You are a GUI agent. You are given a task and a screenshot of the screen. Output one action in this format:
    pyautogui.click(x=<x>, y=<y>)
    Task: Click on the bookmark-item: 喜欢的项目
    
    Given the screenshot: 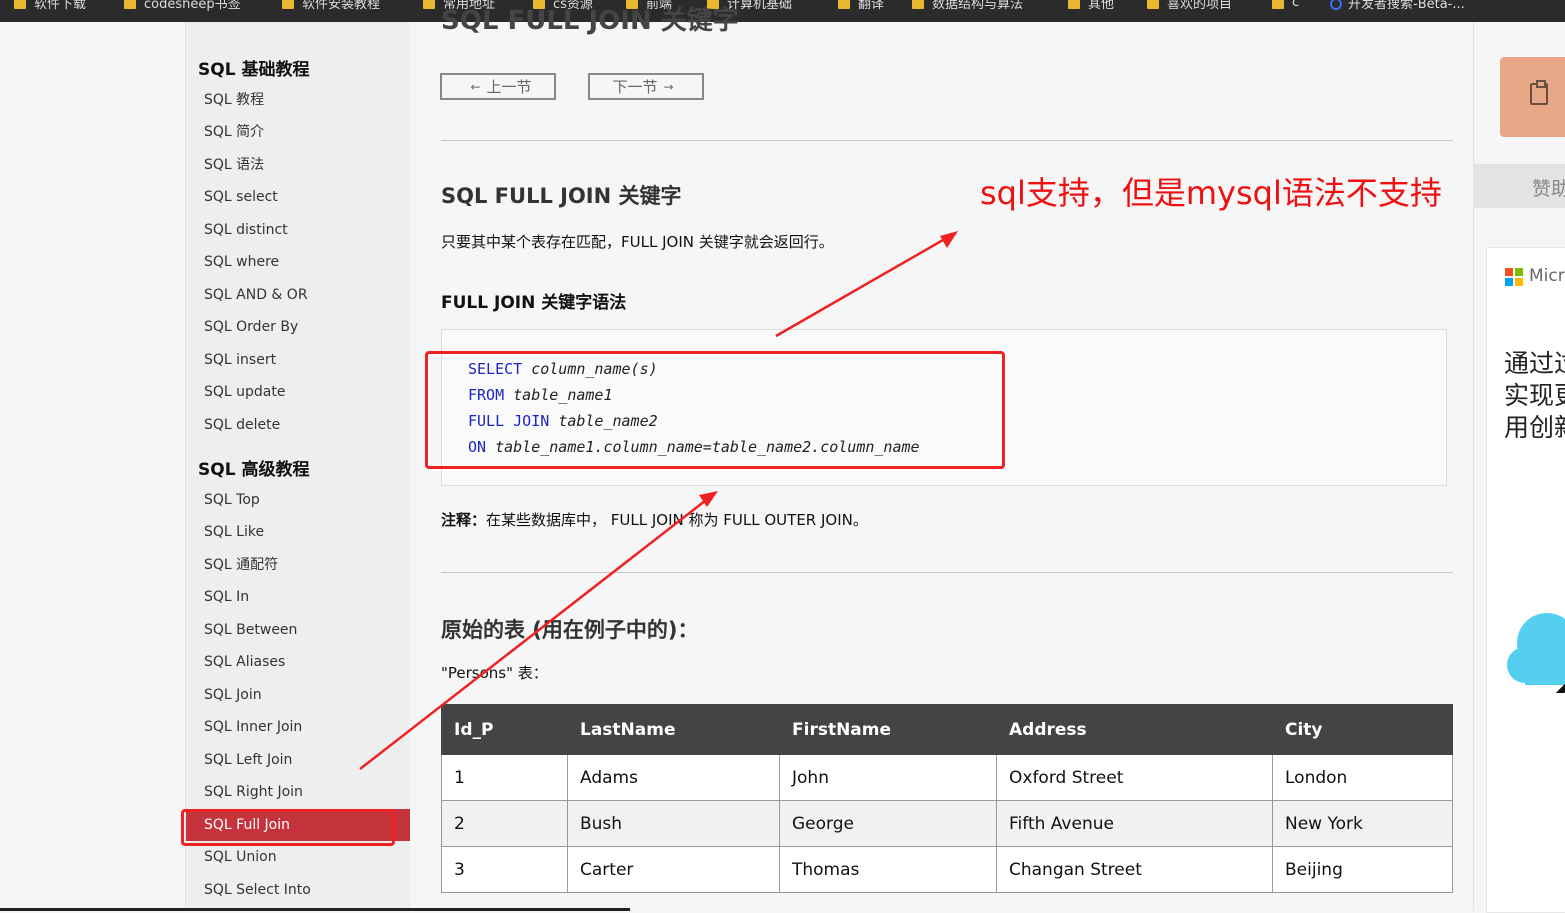 What is the action you would take?
    pyautogui.click(x=1189, y=6)
    